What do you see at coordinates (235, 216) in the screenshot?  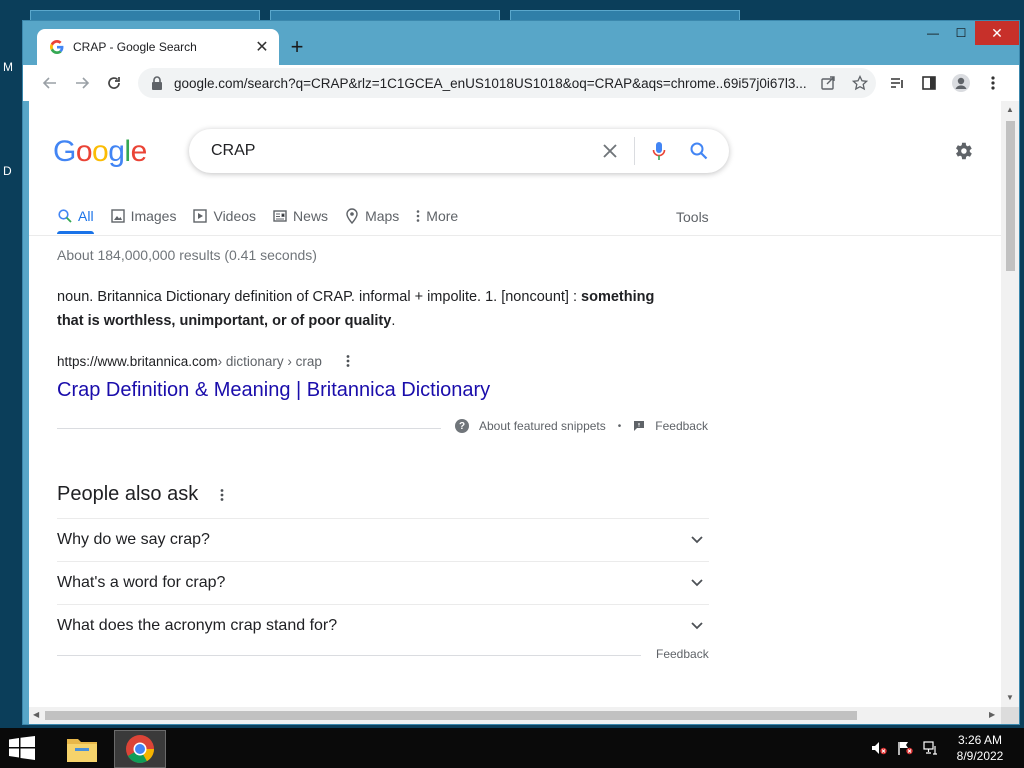 I see `tab-label: Videos` at bounding box center [235, 216].